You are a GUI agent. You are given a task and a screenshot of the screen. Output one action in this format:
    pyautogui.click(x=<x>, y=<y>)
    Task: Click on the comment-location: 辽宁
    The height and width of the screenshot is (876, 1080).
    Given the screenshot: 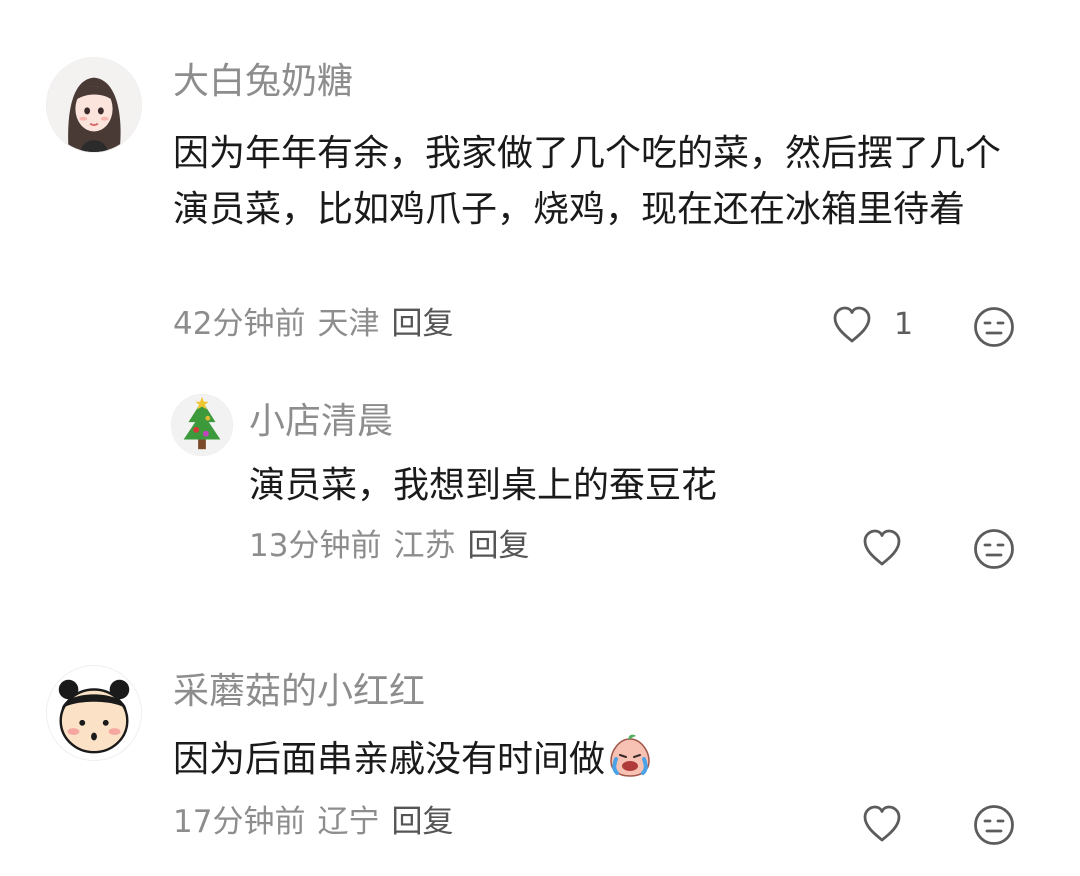 What is the action you would take?
    pyautogui.click(x=348, y=822)
    